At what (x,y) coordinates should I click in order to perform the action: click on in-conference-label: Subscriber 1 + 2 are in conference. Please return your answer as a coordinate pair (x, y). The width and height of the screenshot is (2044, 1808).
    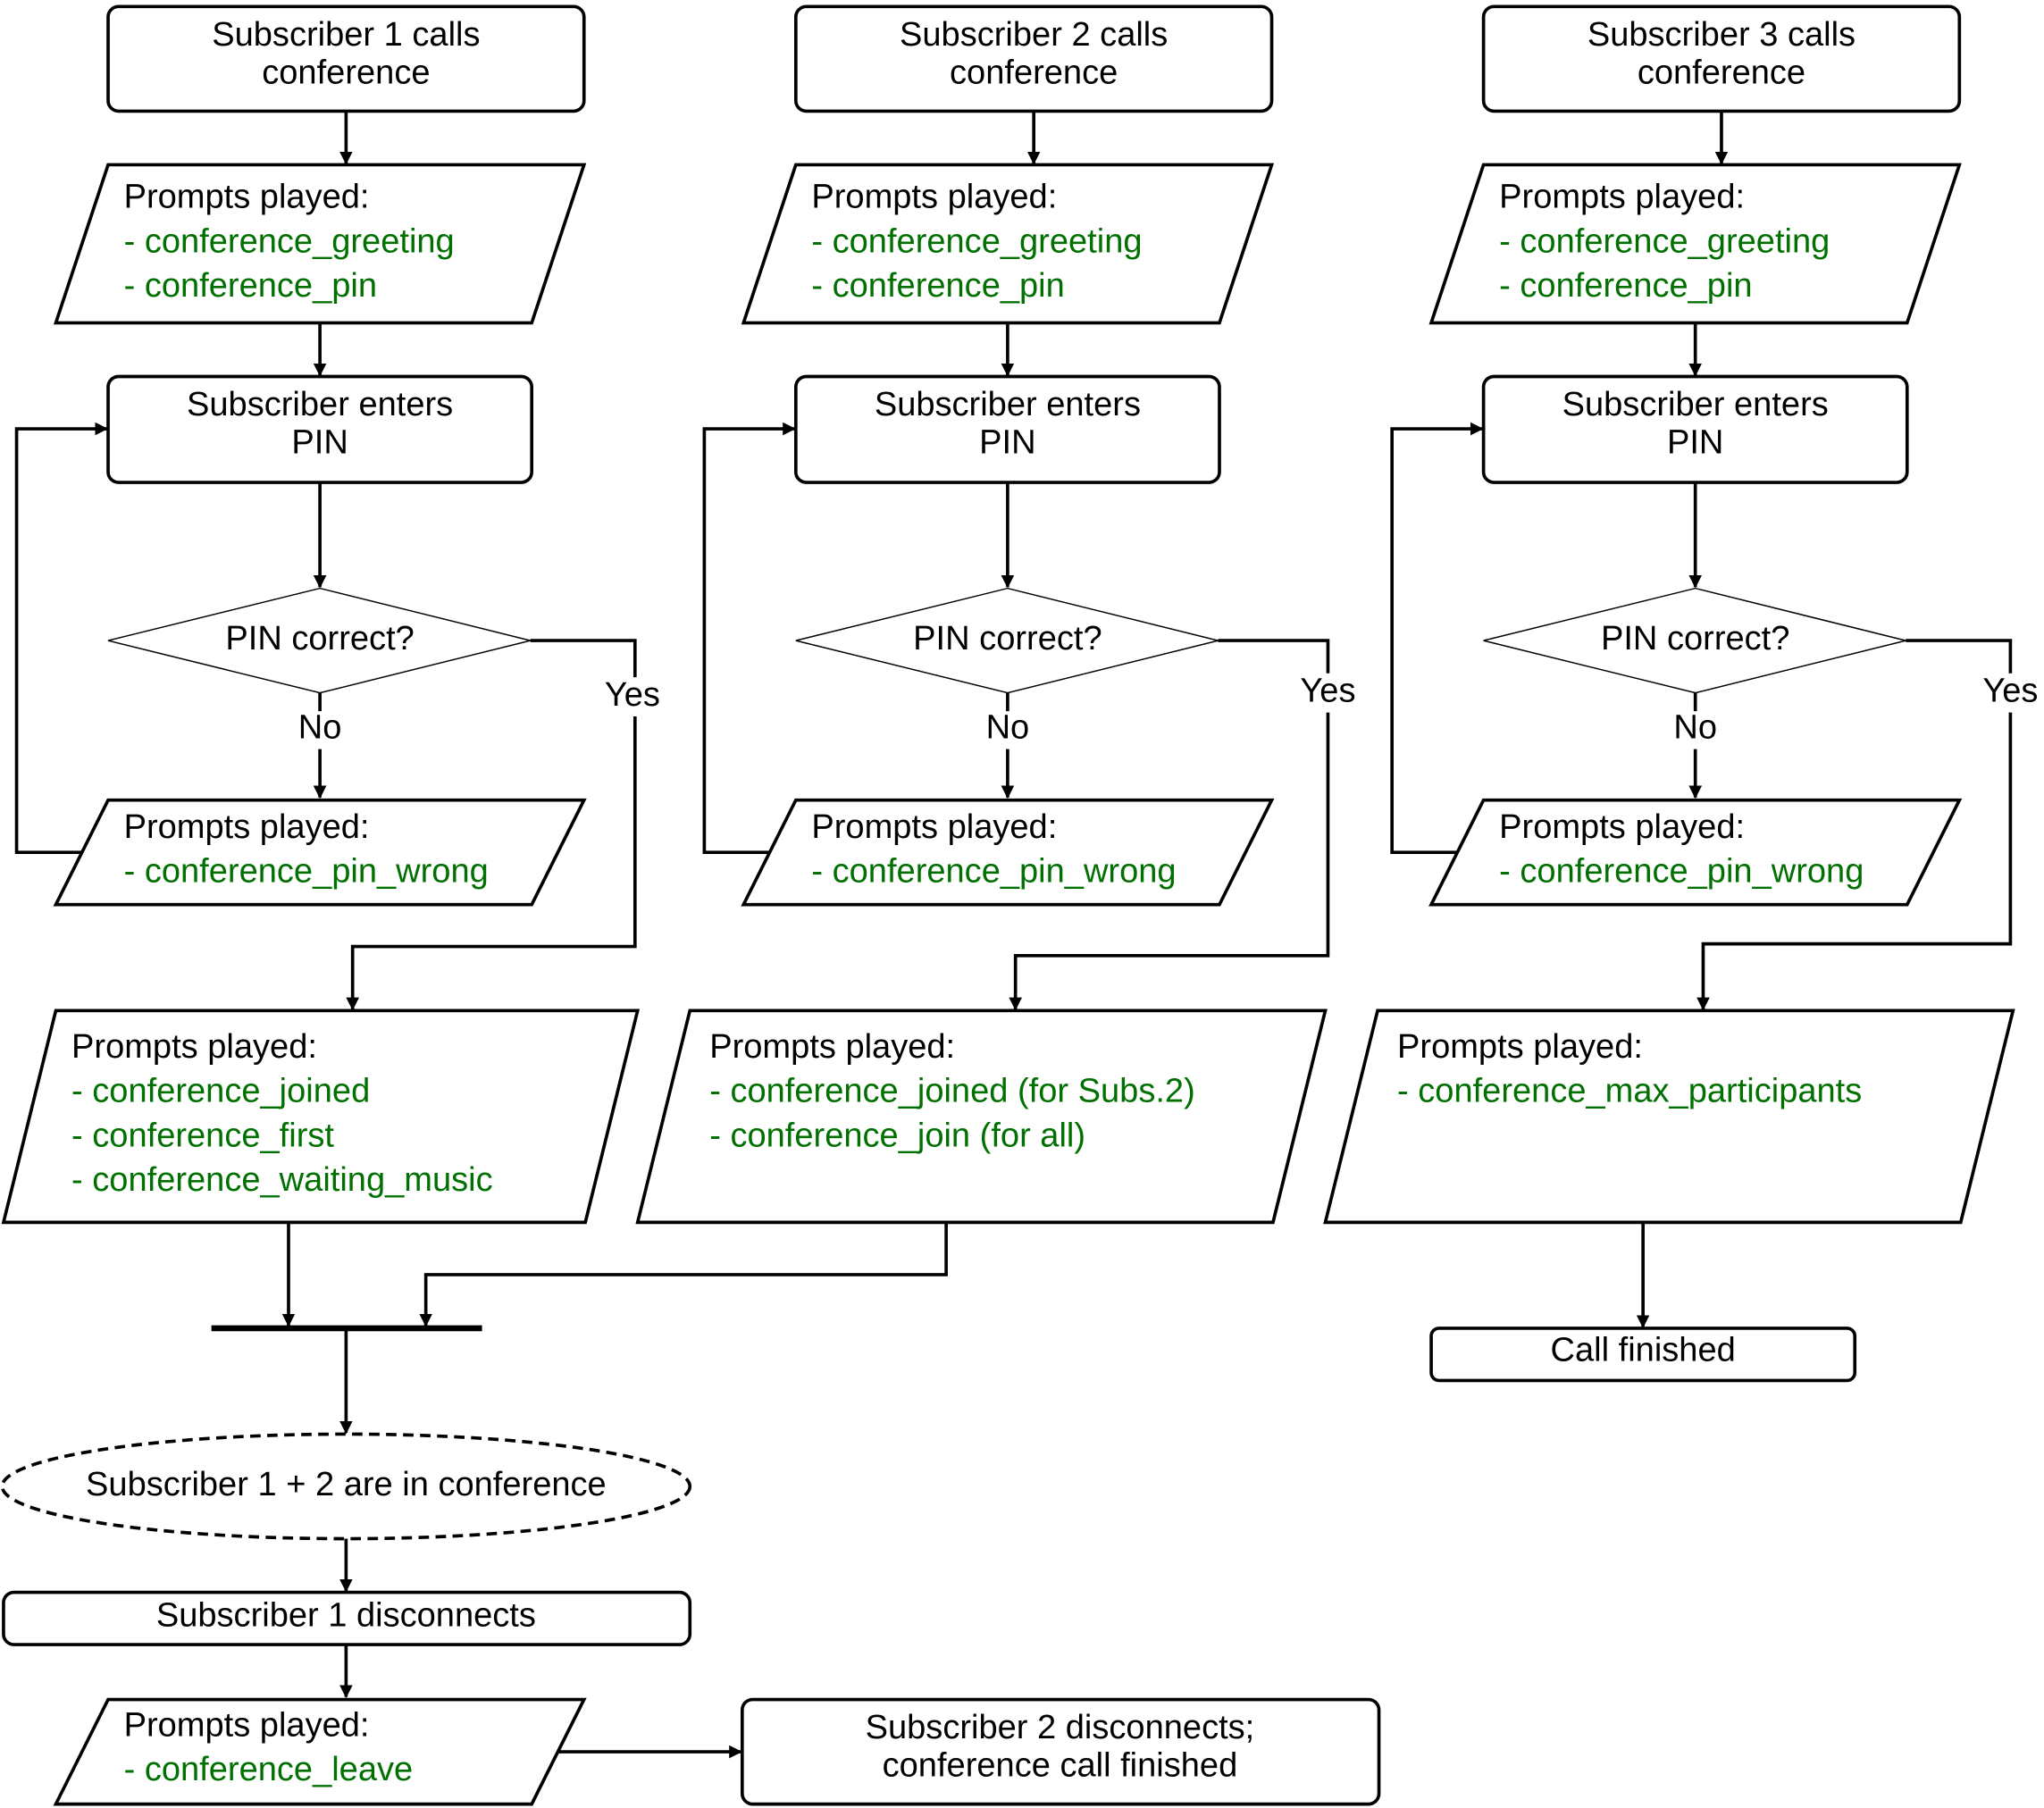
    Looking at the image, I should click on (346, 1484).